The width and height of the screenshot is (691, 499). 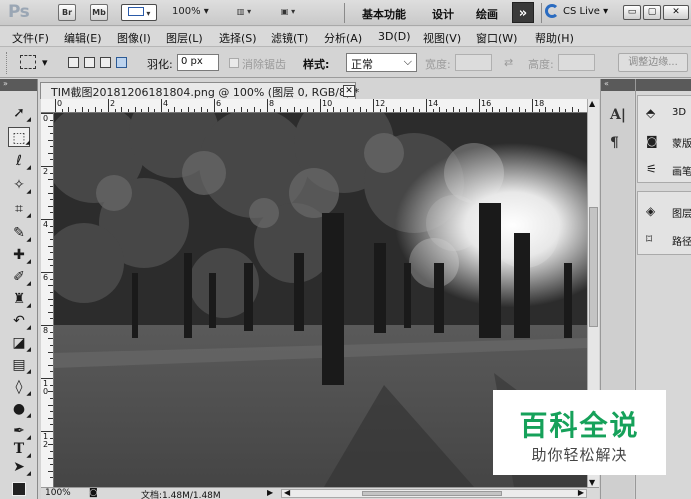 What do you see at coordinates (523, 12) in the screenshot?
I see `more-workspaces-button: »` at bounding box center [523, 12].